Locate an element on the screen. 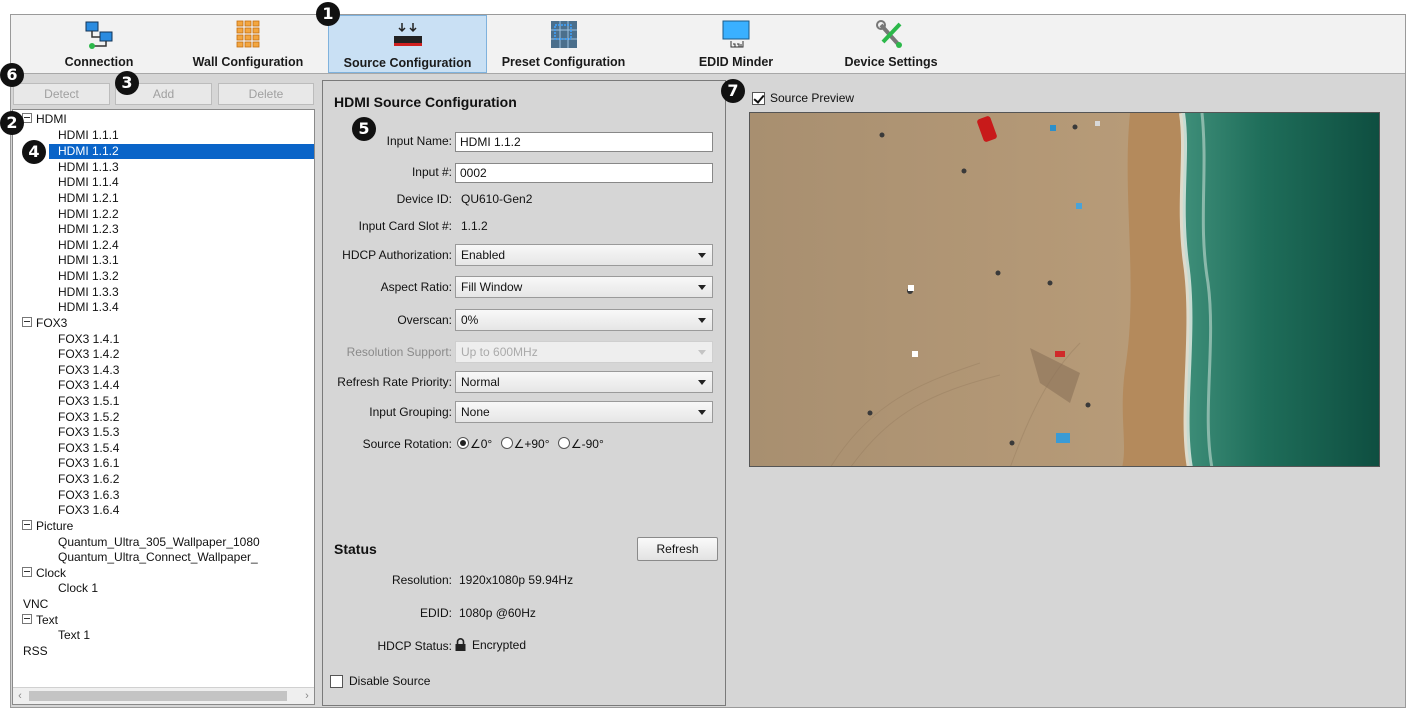 The height and width of the screenshot is (708, 1406). tab-connection: Connection is located at coordinates (99, 44).